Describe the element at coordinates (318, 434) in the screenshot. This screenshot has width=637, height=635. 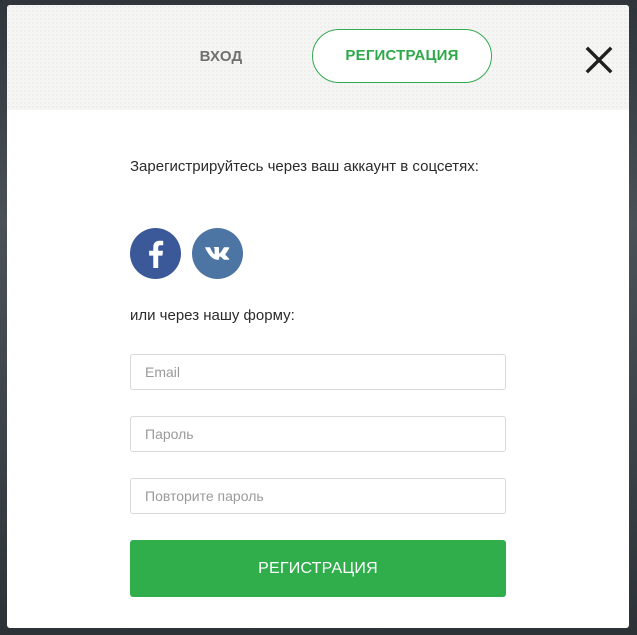
I see `password-input` at that location.